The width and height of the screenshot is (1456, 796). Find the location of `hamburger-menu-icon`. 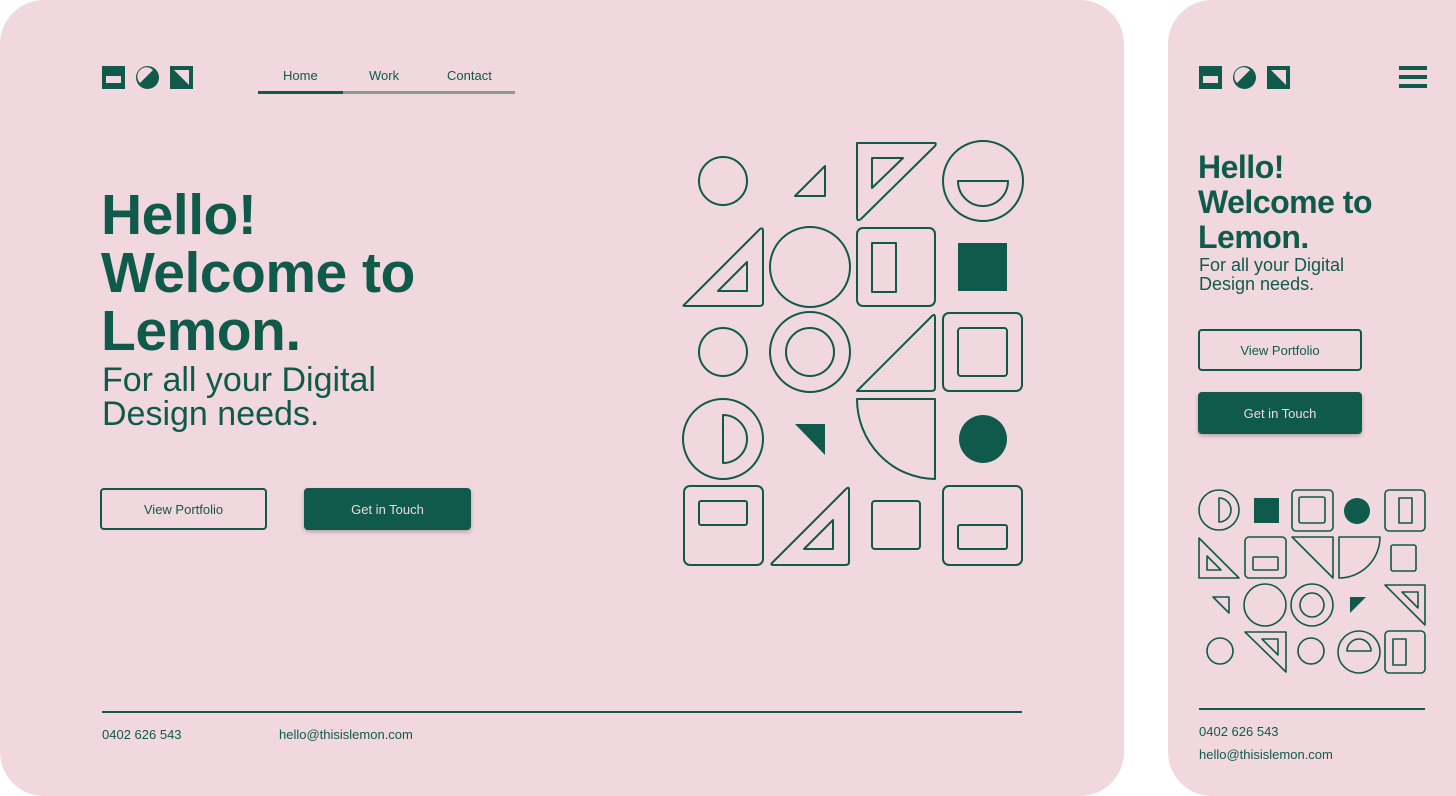

hamburger-menu-icon is located at coordinates (1413, 78).